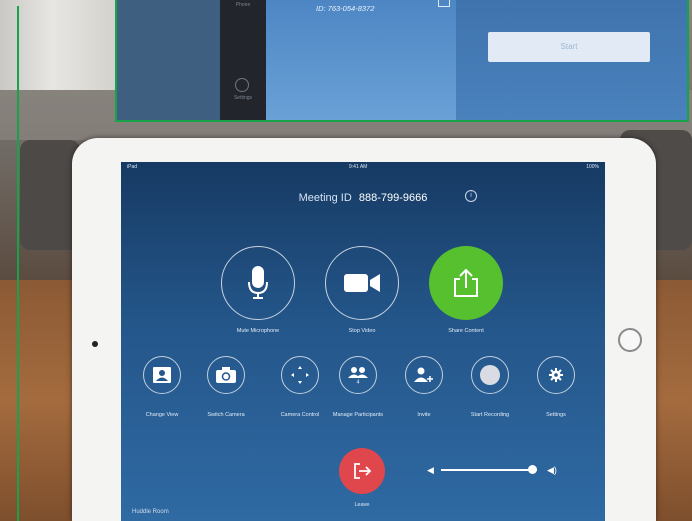 This screenshot has height=521, width=692. Describe the element at coordinates (358, 167) in the screenshot. I see `clock: 9:41 AM` at that location.